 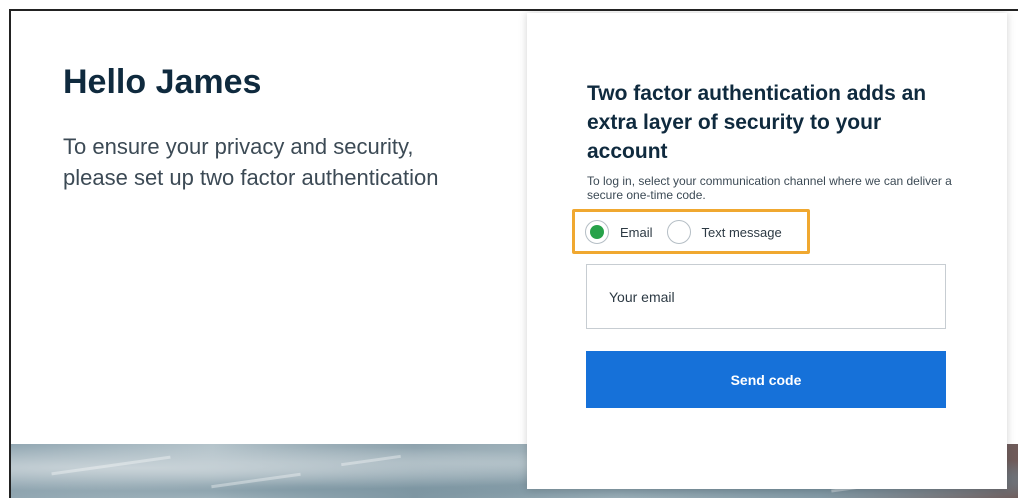 I want to click on radio-selected-dot, so click(x=597, y=232).